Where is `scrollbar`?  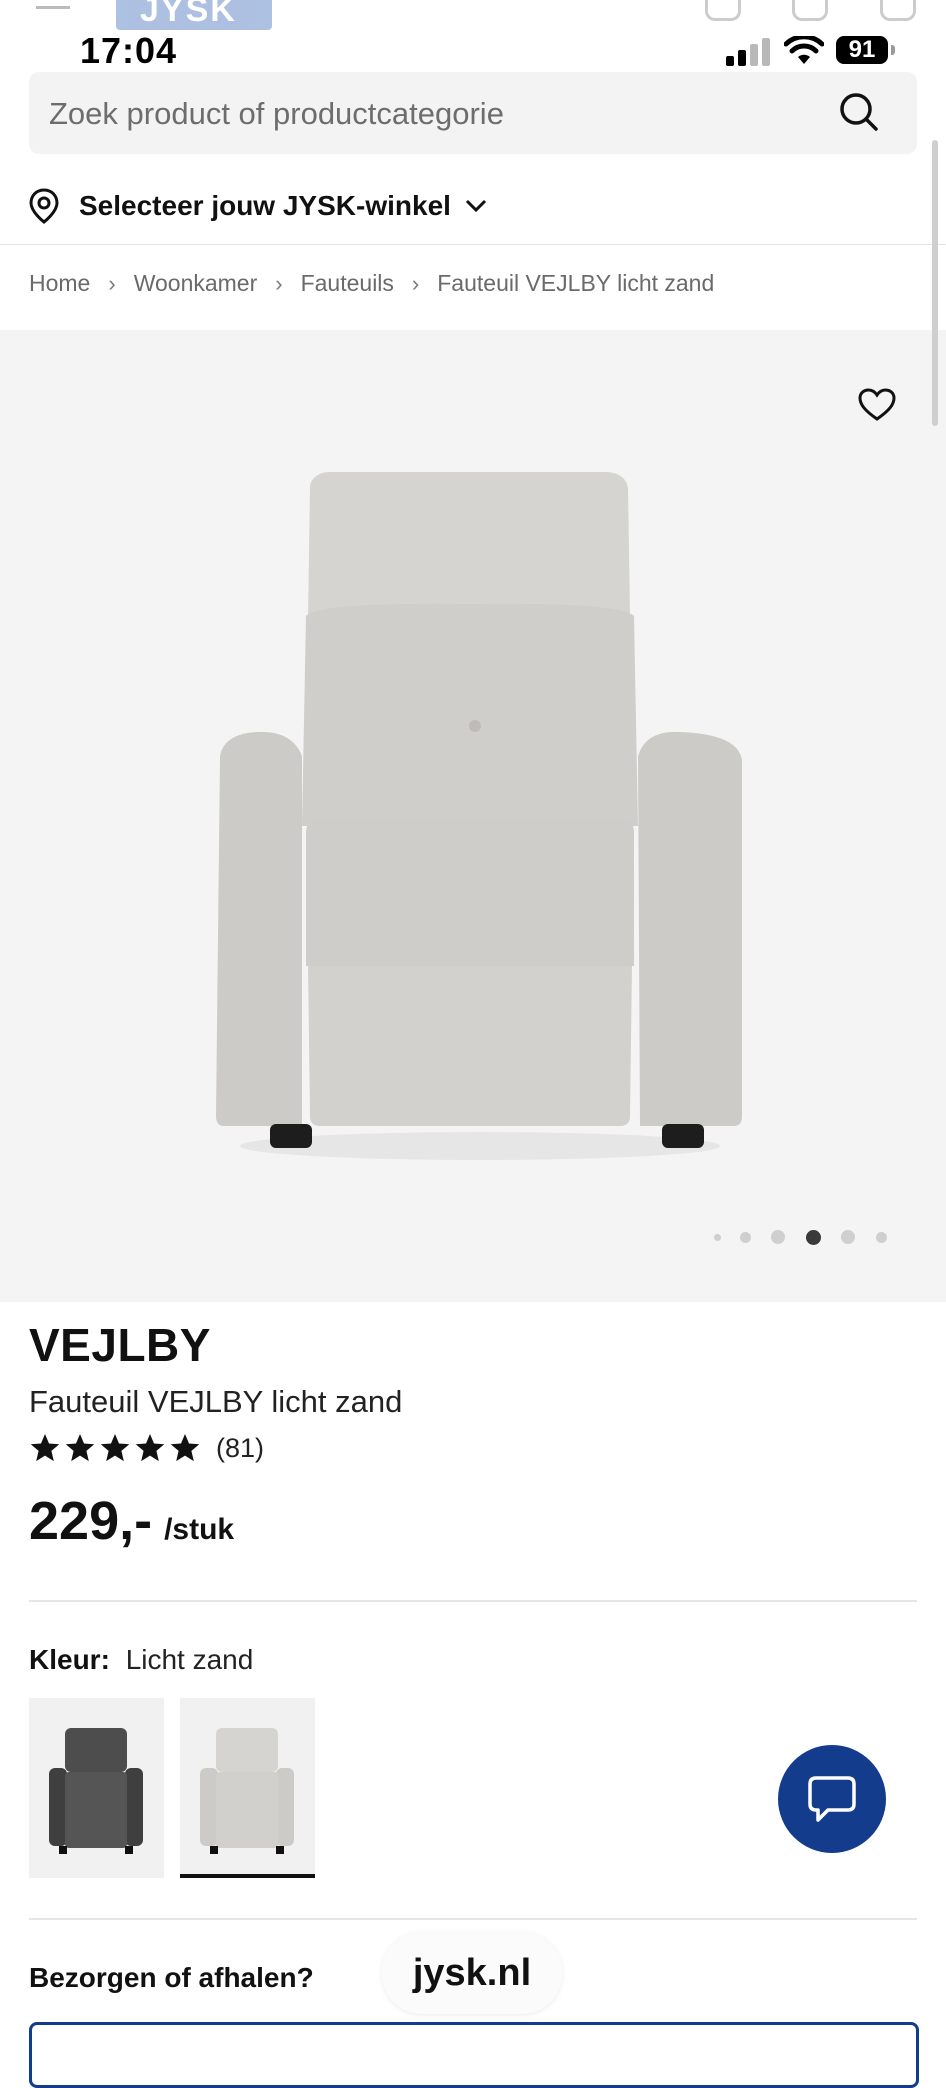
scrollbar is located at coordinates (935, 283).